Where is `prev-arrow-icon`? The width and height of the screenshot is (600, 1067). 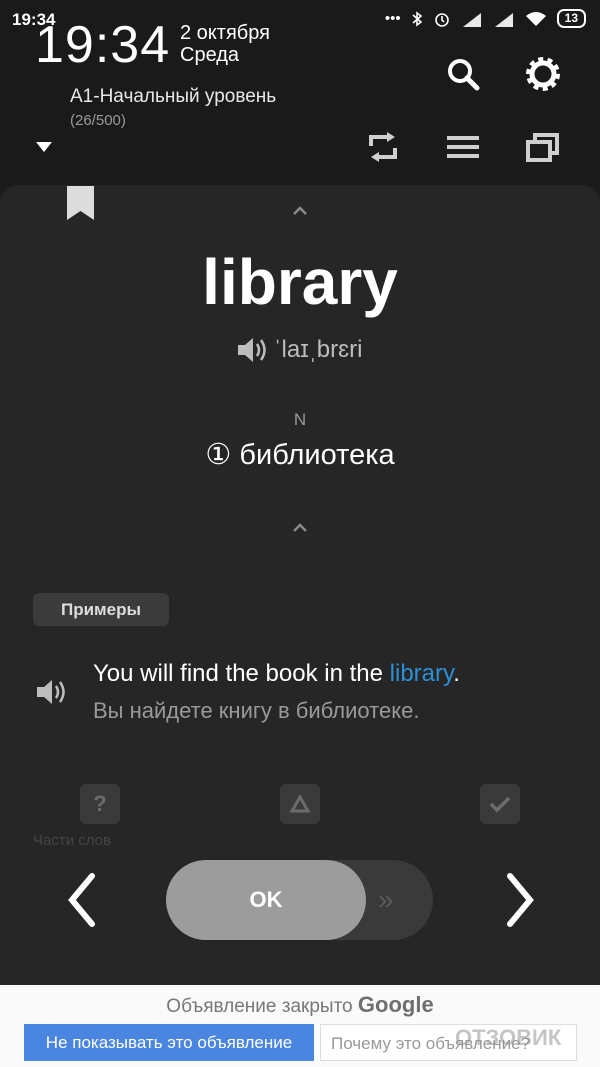
prev-arrow-icon is located at coordinates (82, 900).